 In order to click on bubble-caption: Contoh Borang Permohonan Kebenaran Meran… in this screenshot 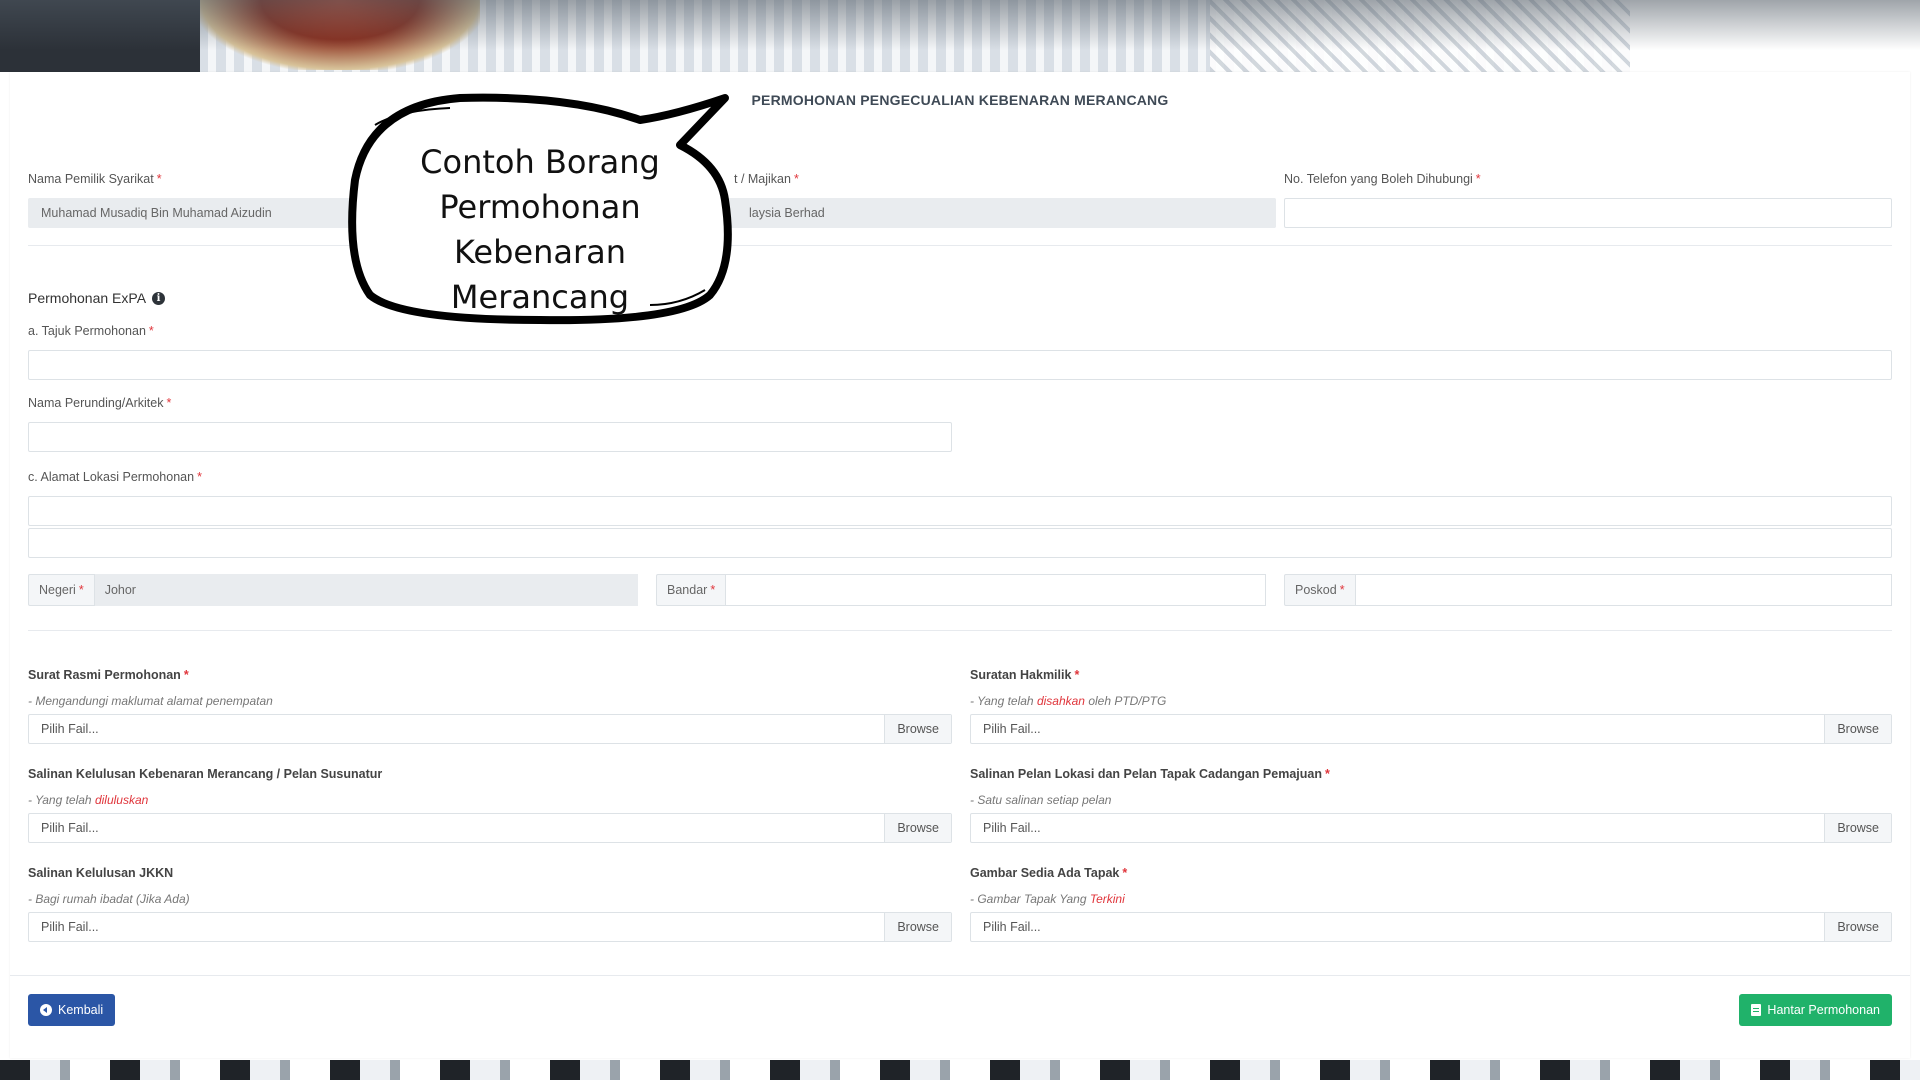, I will do `click(540, 229)`.